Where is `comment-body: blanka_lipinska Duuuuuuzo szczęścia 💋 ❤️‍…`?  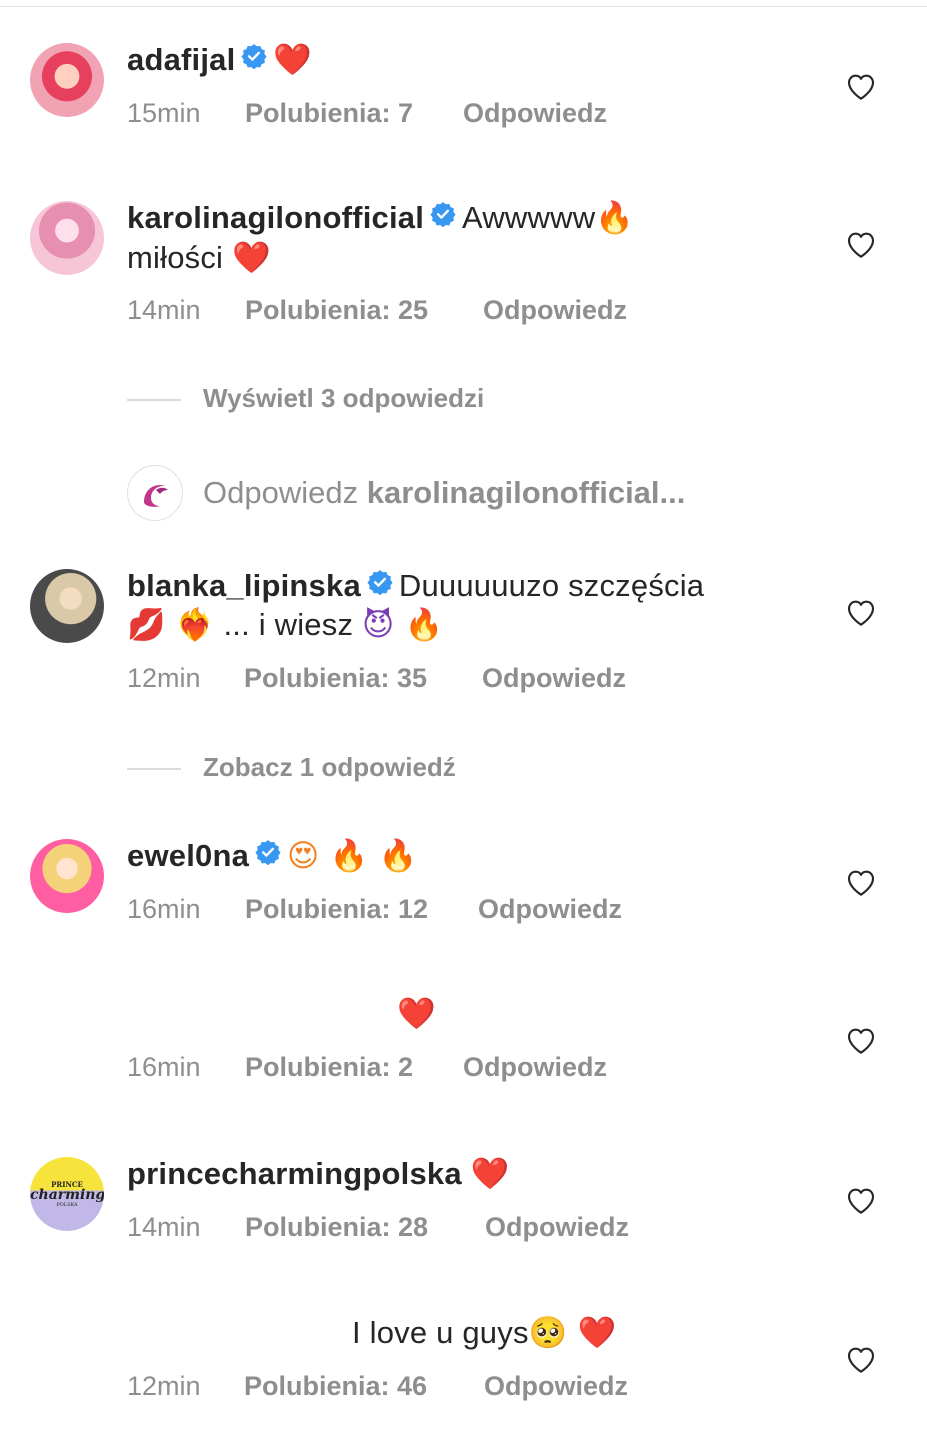
comment-body: blanka_lipinska Duuuuuuzo szczęścia 💋 ❤️‍… is located at coordinates (472, 605).